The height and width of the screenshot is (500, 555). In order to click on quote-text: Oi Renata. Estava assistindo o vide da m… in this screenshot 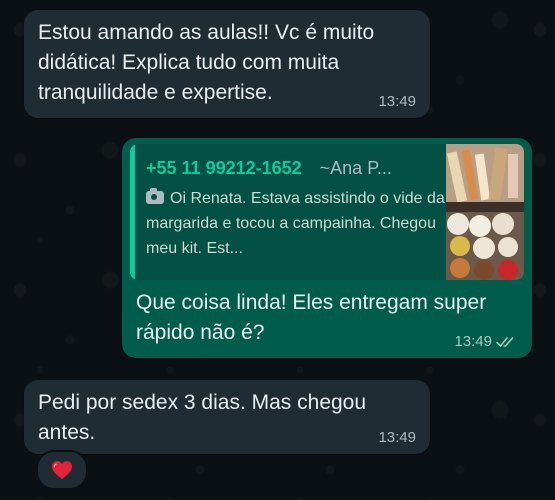, I will do `click(295, 223)`.